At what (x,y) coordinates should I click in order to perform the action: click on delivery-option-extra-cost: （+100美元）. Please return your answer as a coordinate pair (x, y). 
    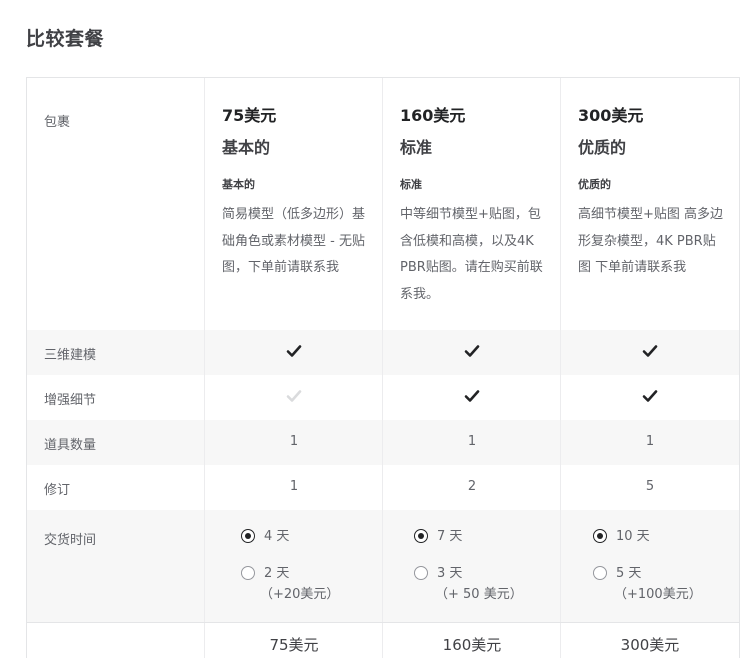
    Looking at the image, I should click on (658, 594).